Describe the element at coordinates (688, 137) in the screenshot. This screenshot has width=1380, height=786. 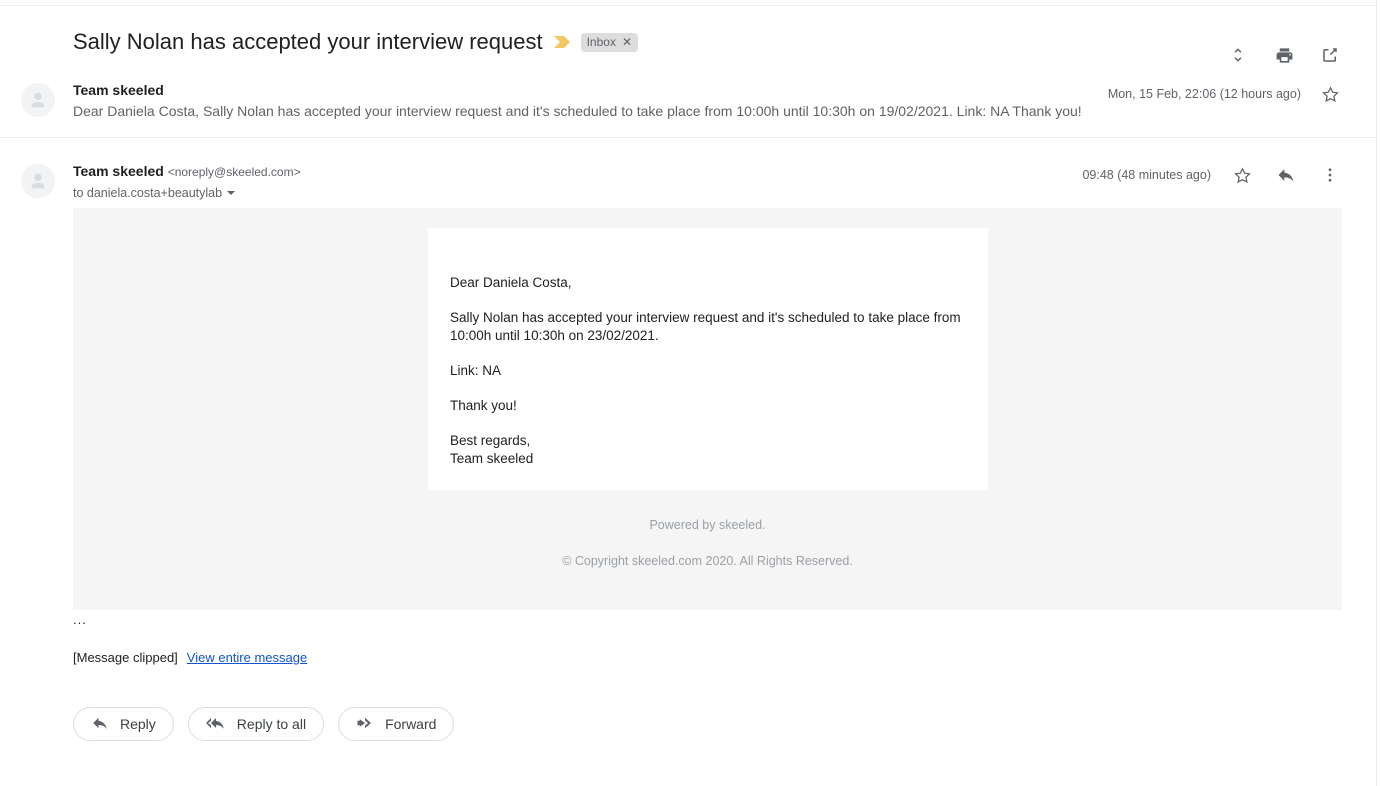
I see `message-divider` at that location.